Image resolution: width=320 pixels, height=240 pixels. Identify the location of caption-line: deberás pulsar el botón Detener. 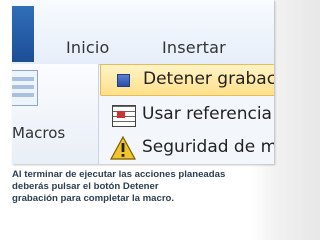
(85, 186).